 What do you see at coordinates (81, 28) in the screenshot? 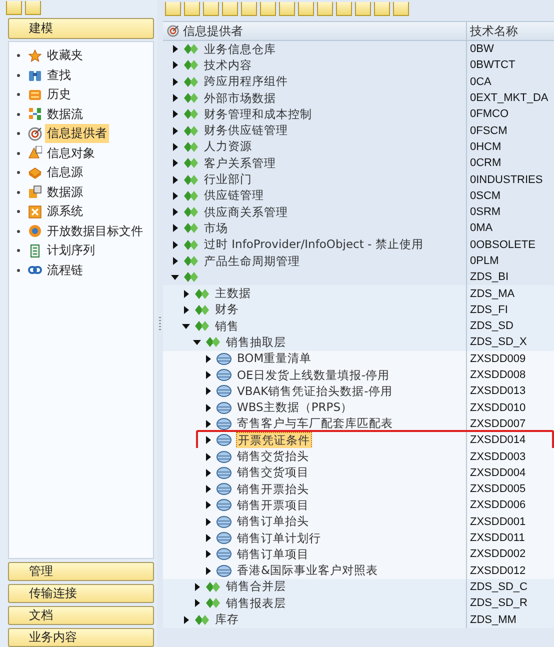
I see `section-header: 建模` at bounding box center [81, 28].